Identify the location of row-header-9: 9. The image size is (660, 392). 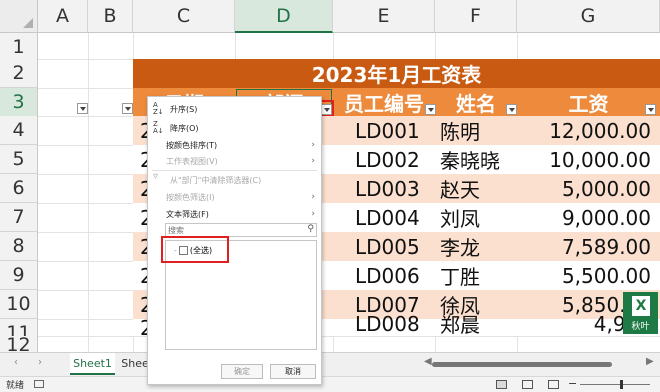
(19, 275).